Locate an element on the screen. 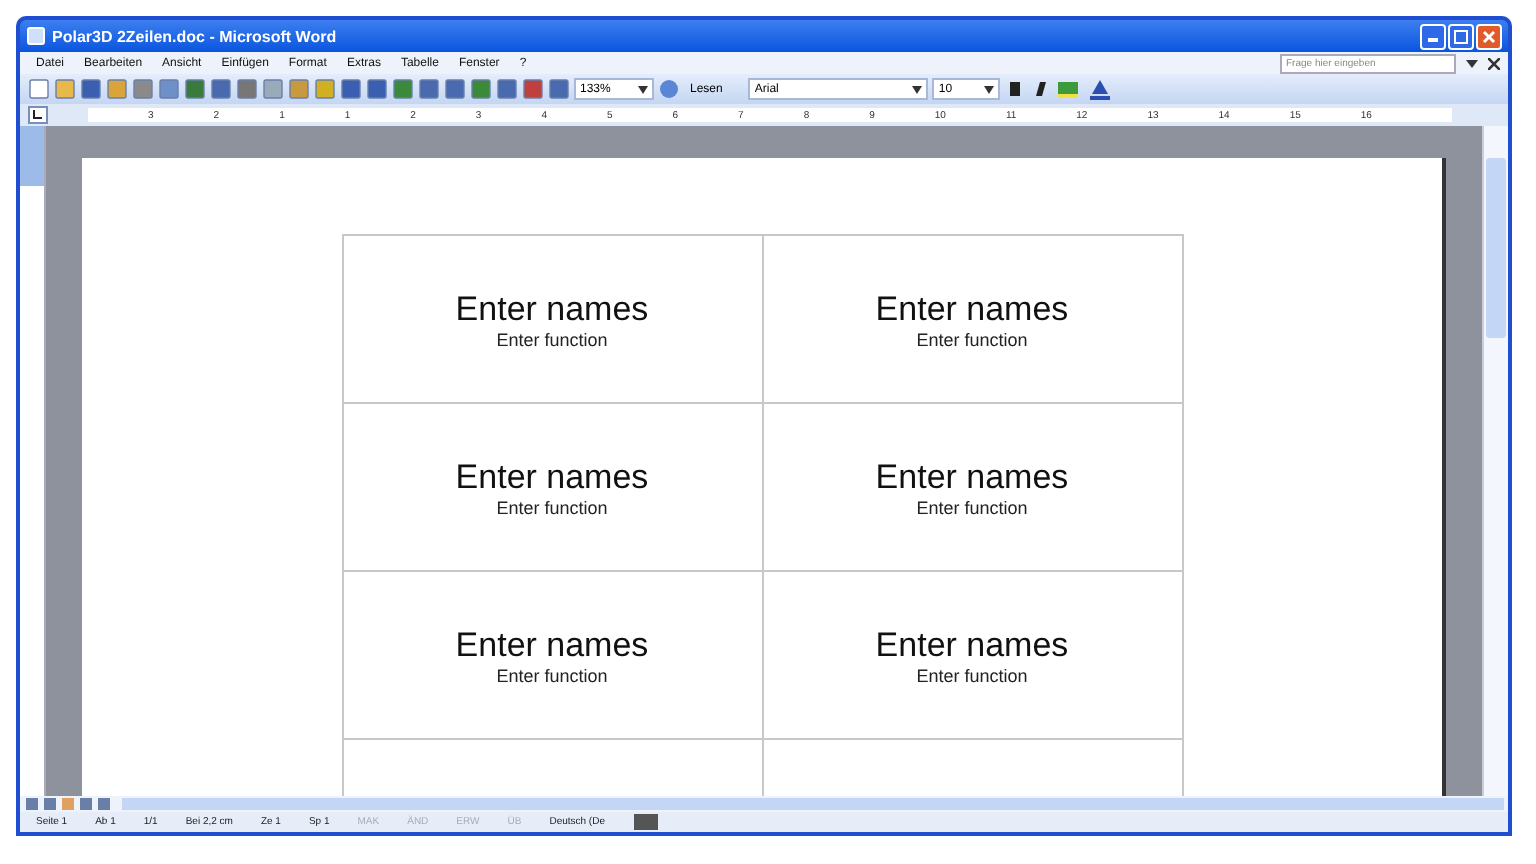  minimize-button is located at coordinates (1433, 36).